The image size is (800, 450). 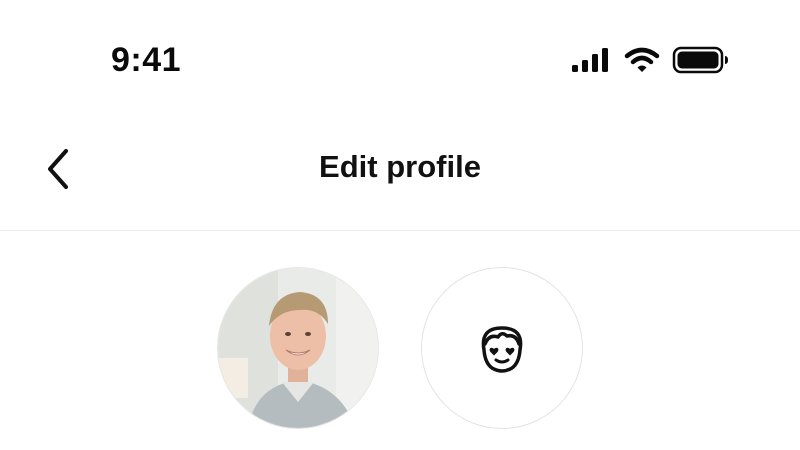 What do you see at coordinates (590, 60) in the screenshot?
I see `cellular-signal-icon` at bounding box center [590, 60].